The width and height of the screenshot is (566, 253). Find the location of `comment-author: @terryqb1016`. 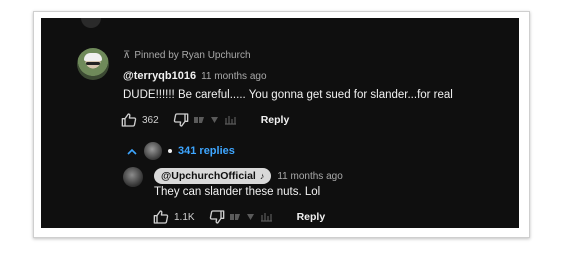

comment-author: @terryqb1016 is located at coordinates (159, 76).